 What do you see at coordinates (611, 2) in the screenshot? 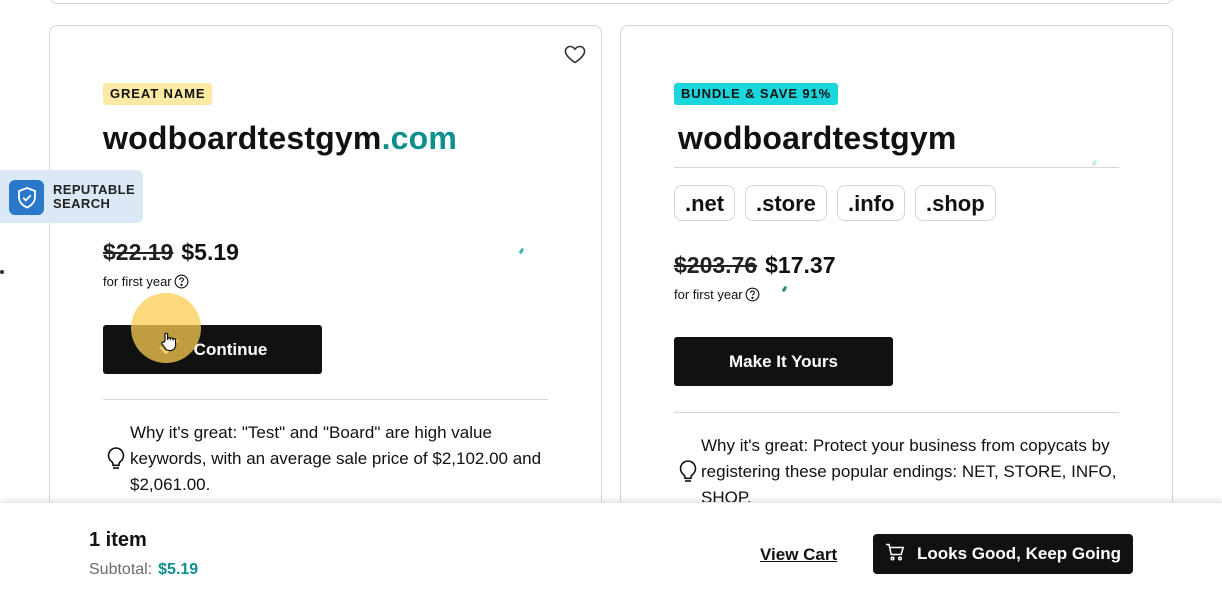
I see `previous-card-edge` at bounding box center [611, 2].